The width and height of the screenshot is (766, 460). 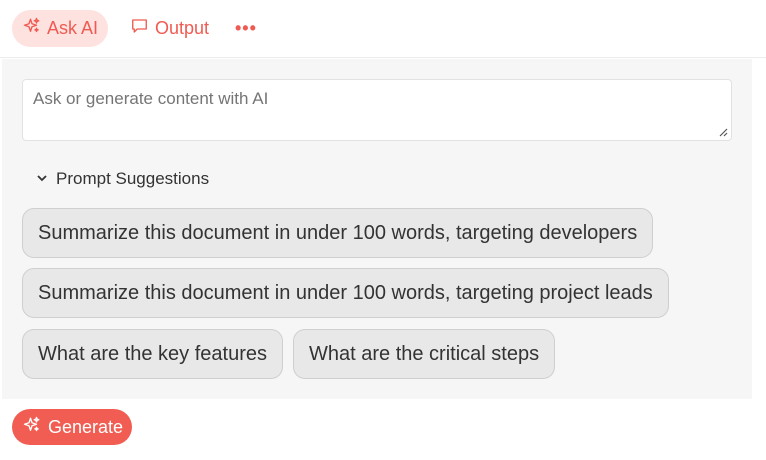 I want to click on tab-ask-ai: Ask AI, so click(x=60, y=28).